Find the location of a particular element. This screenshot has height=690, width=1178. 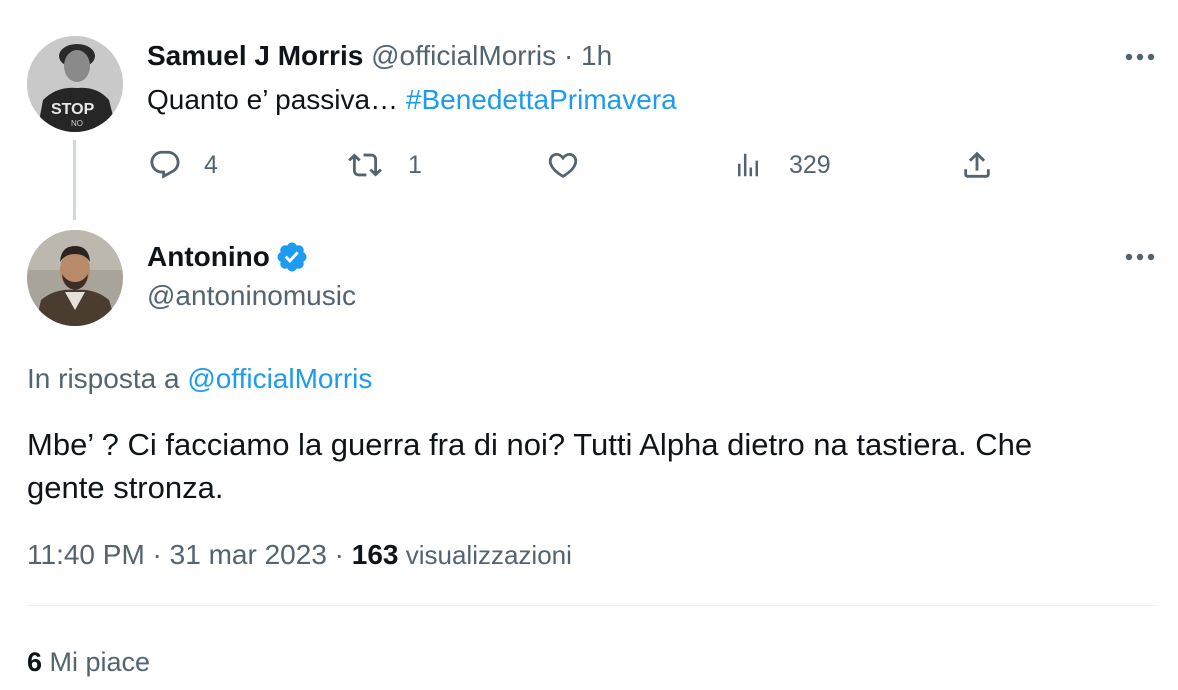

parent-tweet-header: Samuel J Morris @officialMorris · 1h is located at coordinates (379, 56).